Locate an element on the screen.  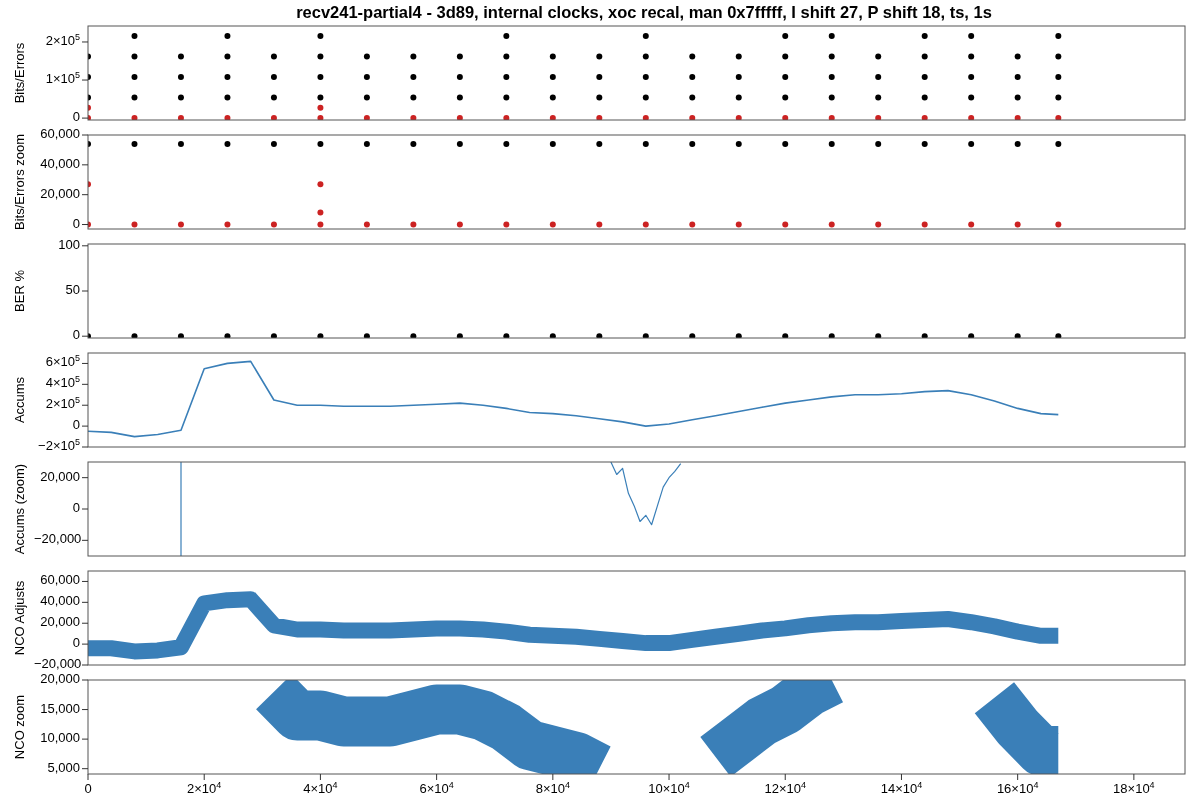
axis-label: NCO zoom is located at coordinates (19, 727).